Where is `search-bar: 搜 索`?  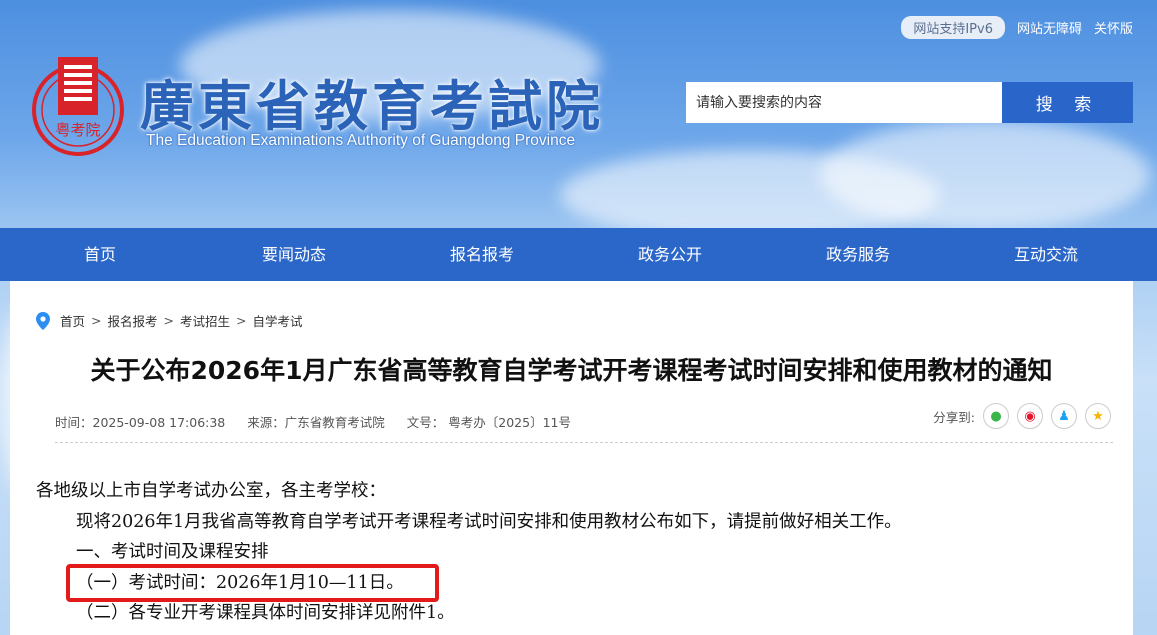
search-bar: 搜 索 is located at coordinates (909, 102).